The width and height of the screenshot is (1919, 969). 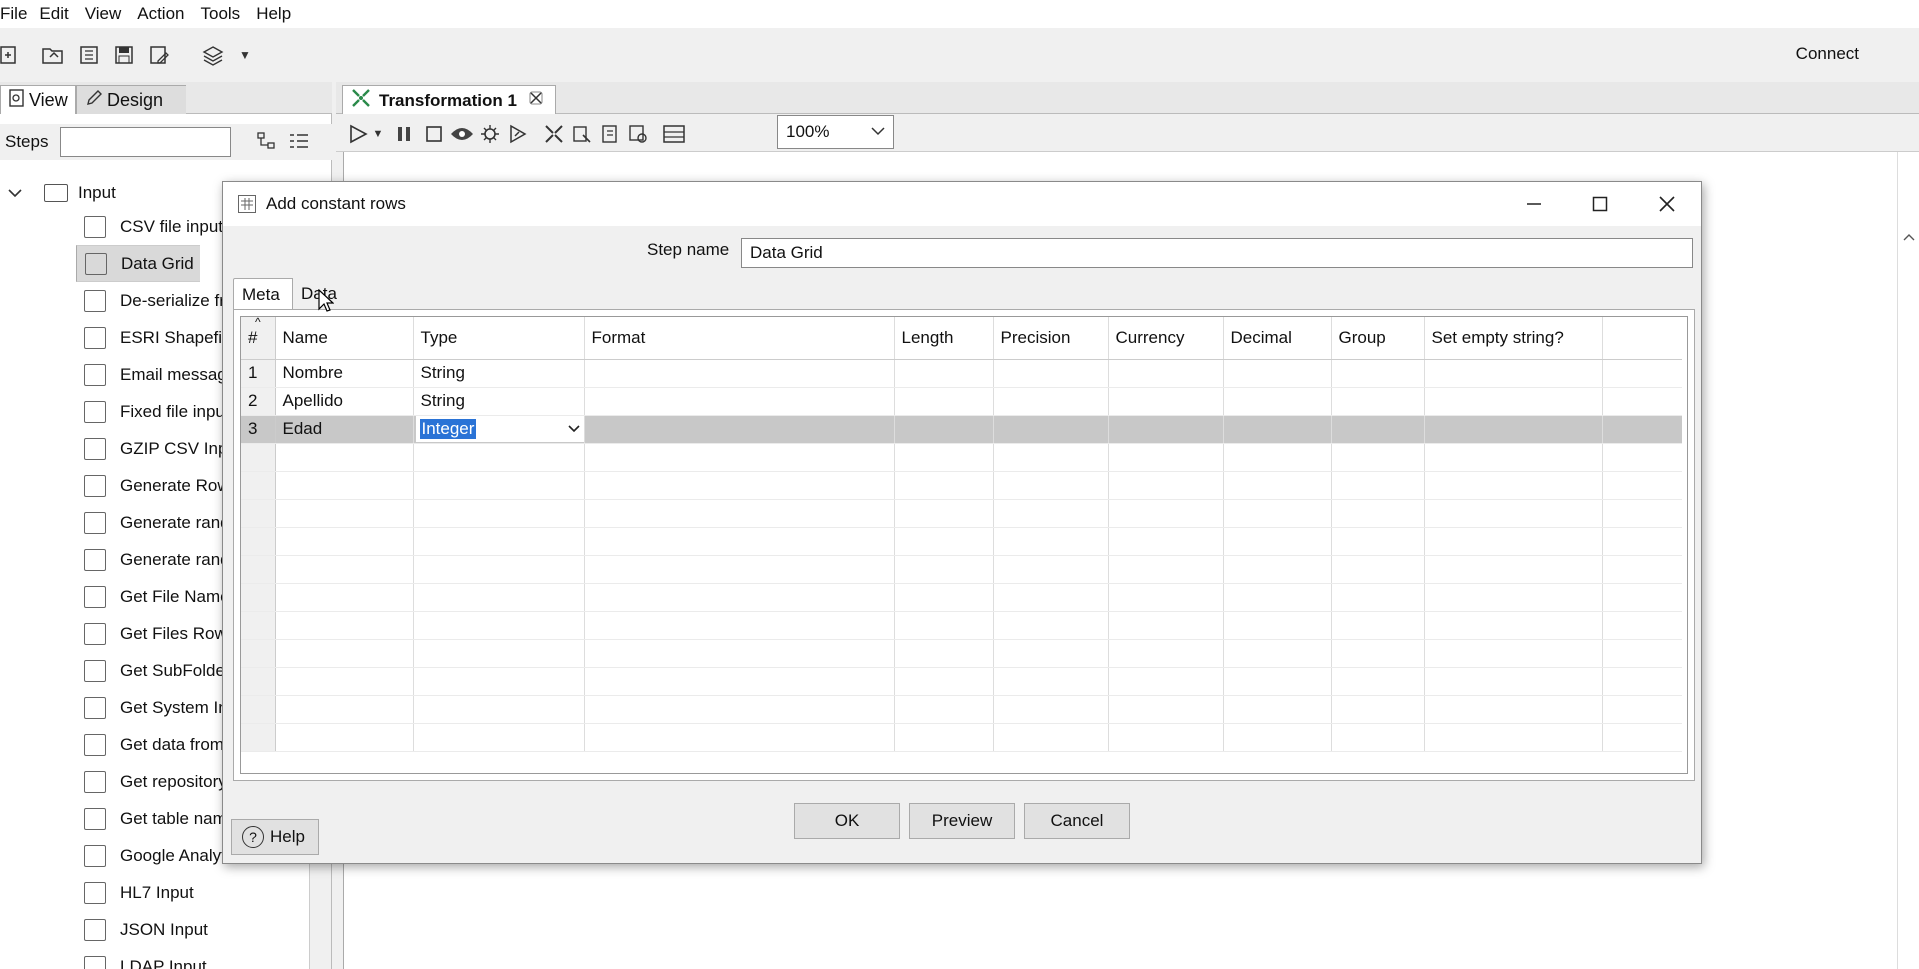 I want to click on tab-meta: Meta, so click(x=263, y=294).